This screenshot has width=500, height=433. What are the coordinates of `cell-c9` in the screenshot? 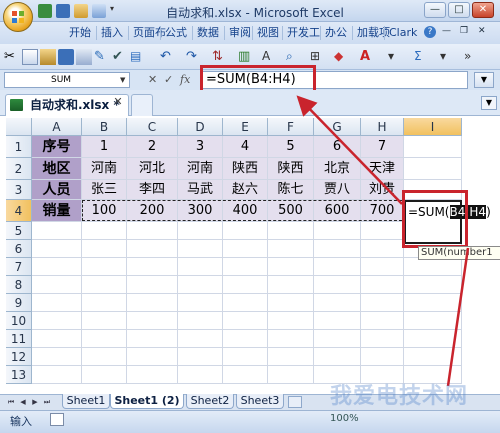 It's located at (152, 303).